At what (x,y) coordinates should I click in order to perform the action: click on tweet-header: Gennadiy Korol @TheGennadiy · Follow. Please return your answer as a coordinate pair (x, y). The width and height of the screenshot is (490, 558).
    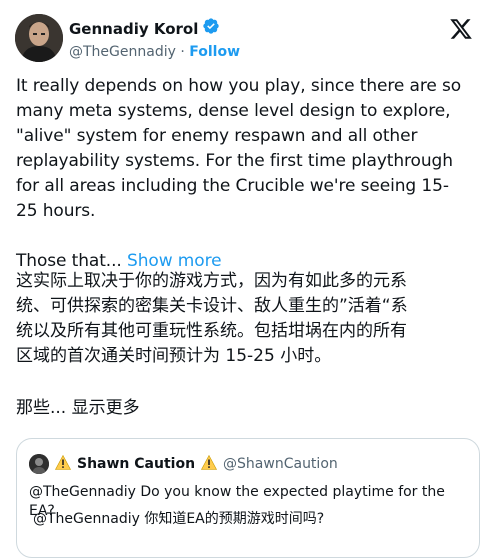
    Looking at the image, I should click on (245, 38).